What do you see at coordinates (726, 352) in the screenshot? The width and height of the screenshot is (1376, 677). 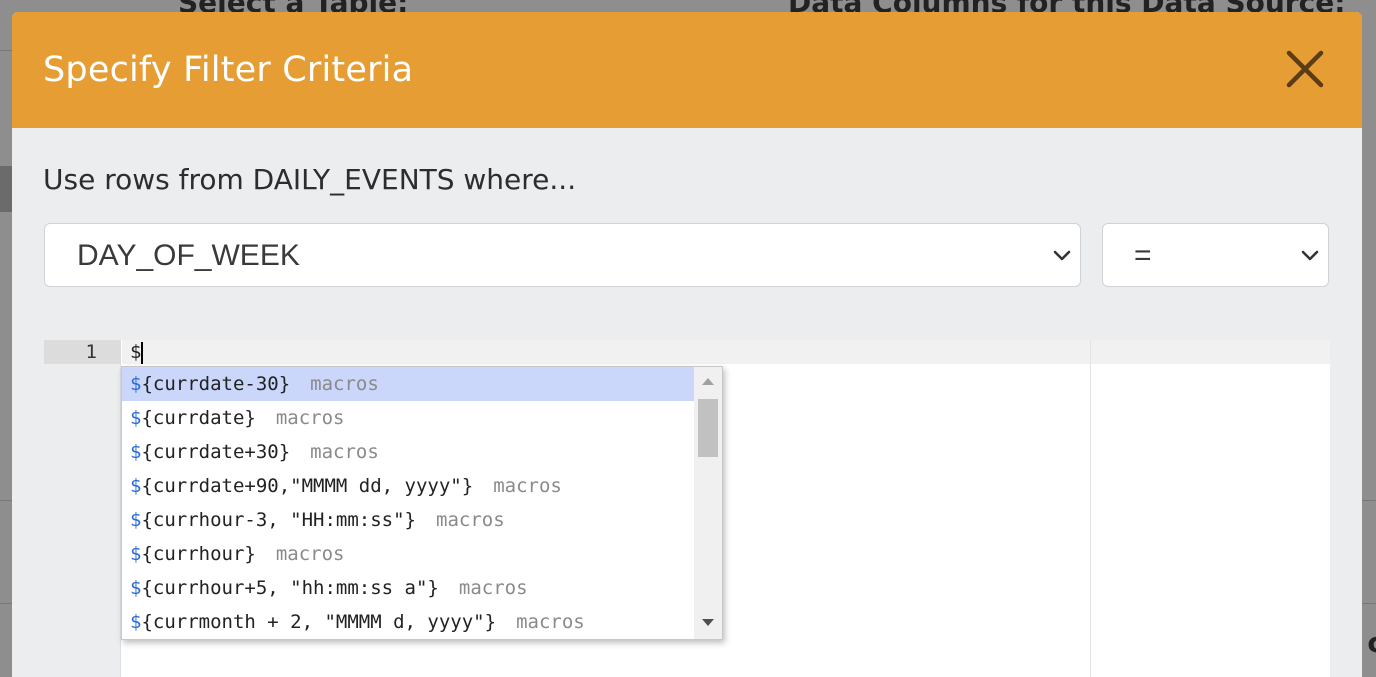 I see `active-line-highlight` at bounding box center [726, 352].